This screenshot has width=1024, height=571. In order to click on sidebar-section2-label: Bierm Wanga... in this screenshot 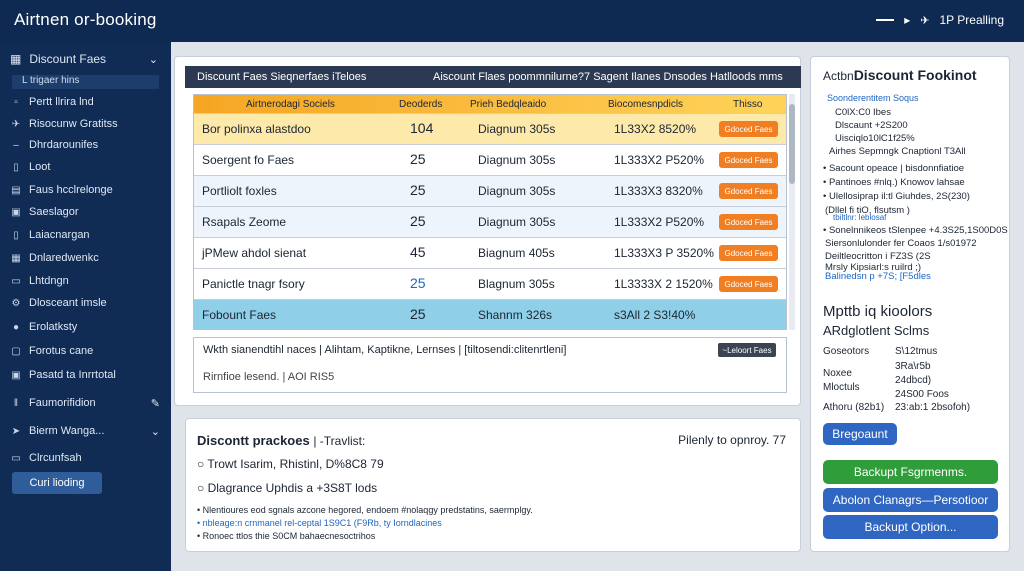, I will do `click(67, 431)`.